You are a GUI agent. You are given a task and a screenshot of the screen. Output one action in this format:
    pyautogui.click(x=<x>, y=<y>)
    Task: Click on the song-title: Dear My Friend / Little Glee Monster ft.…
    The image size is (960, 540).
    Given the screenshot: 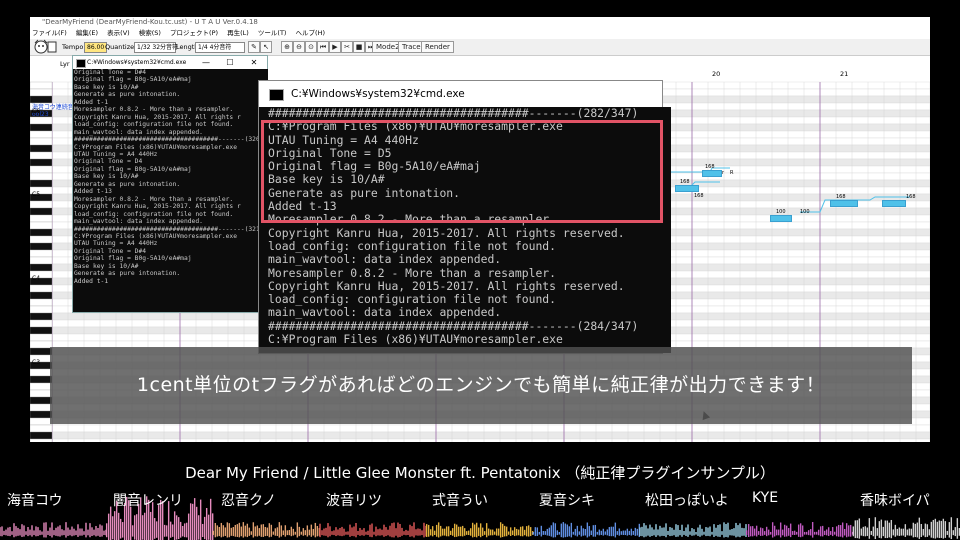 What is the action you would take?
    pyautogui.click(x=480, y=473)
    